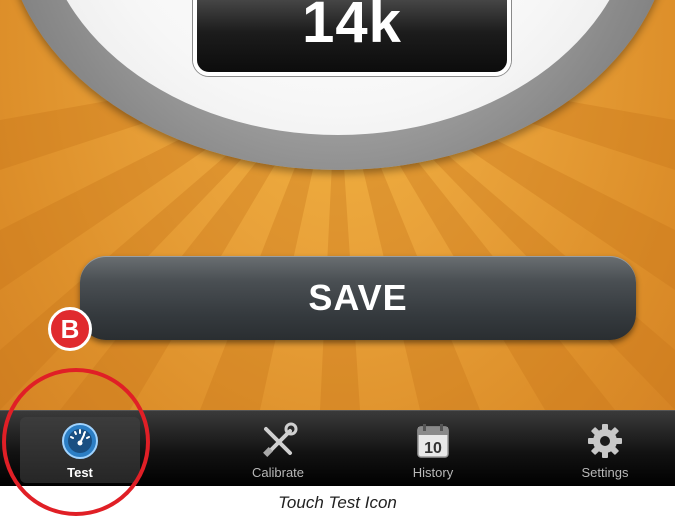  I want to click on tools-icon, so click(280, 439).